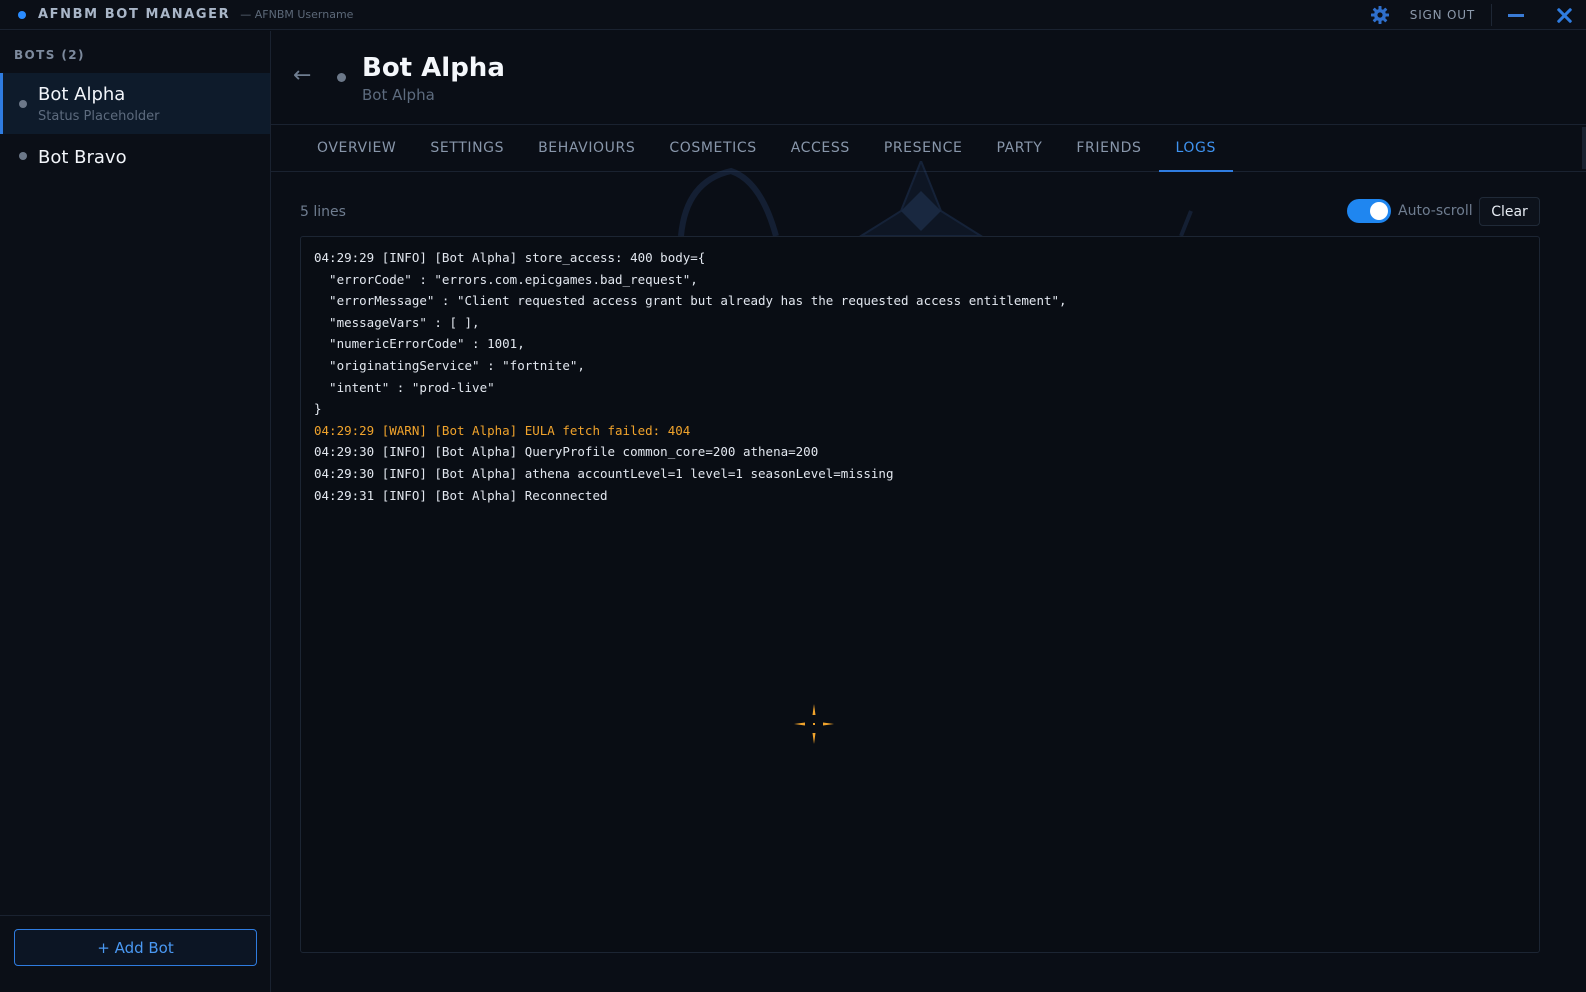 The image size is (1586, 992). Describe the element at coordinates (134, 14) in the screenshot. I see `app-title: AFNBM BOT MANAGER` at that location.